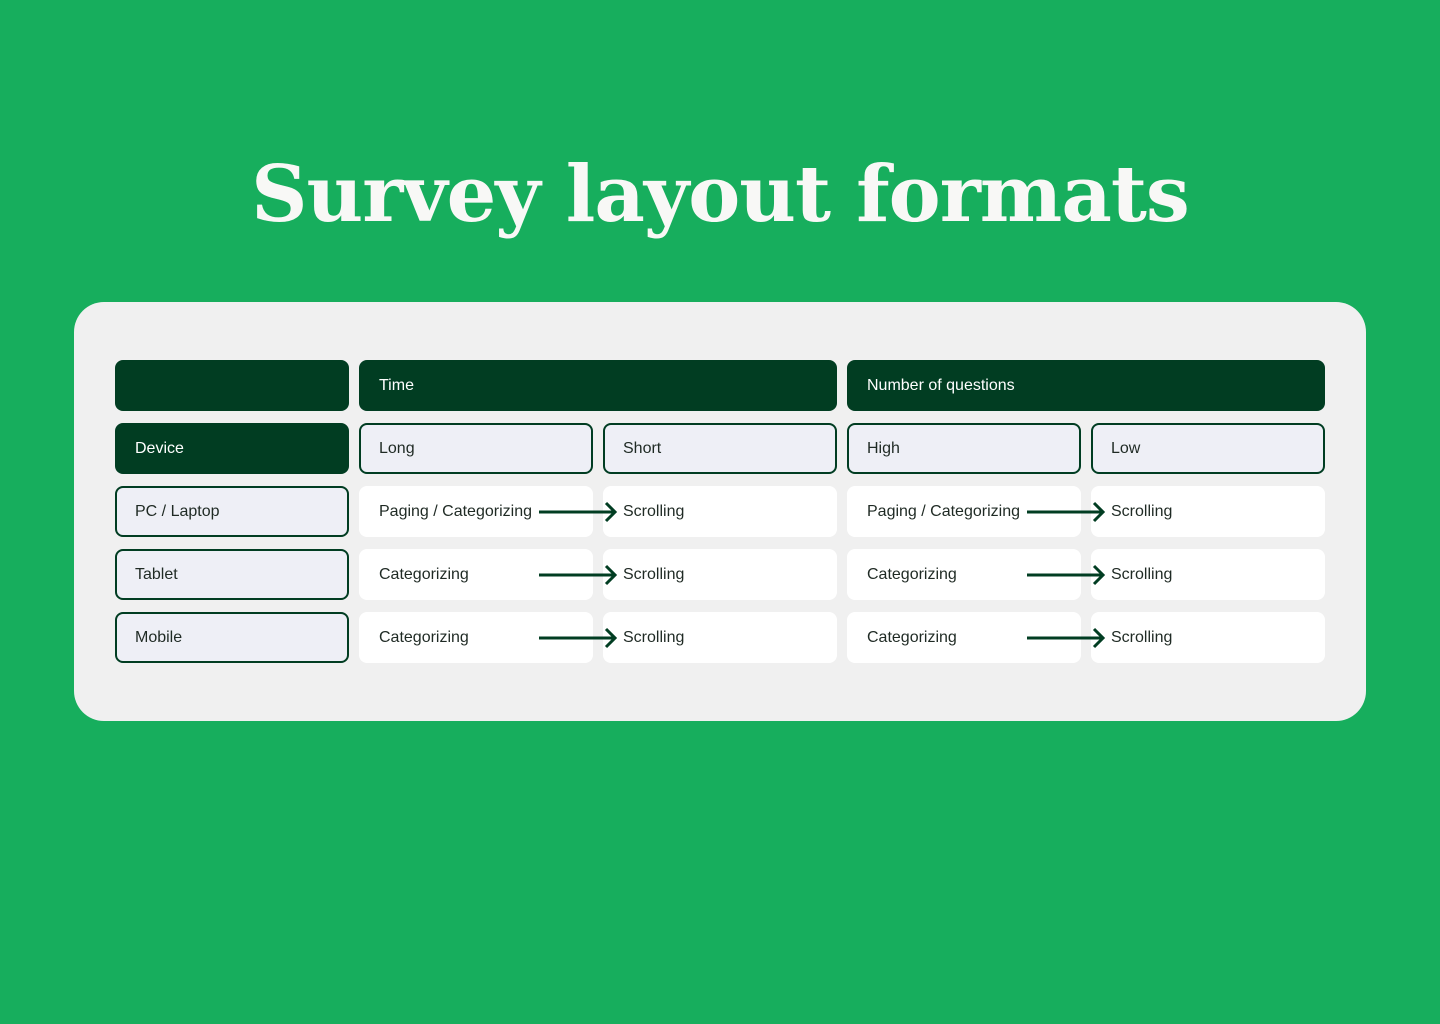  What do you see at coordinates (232, 637) in the screenshot?
I see `device-cell-mobile: Mobile` at bounding box center [232, 637].